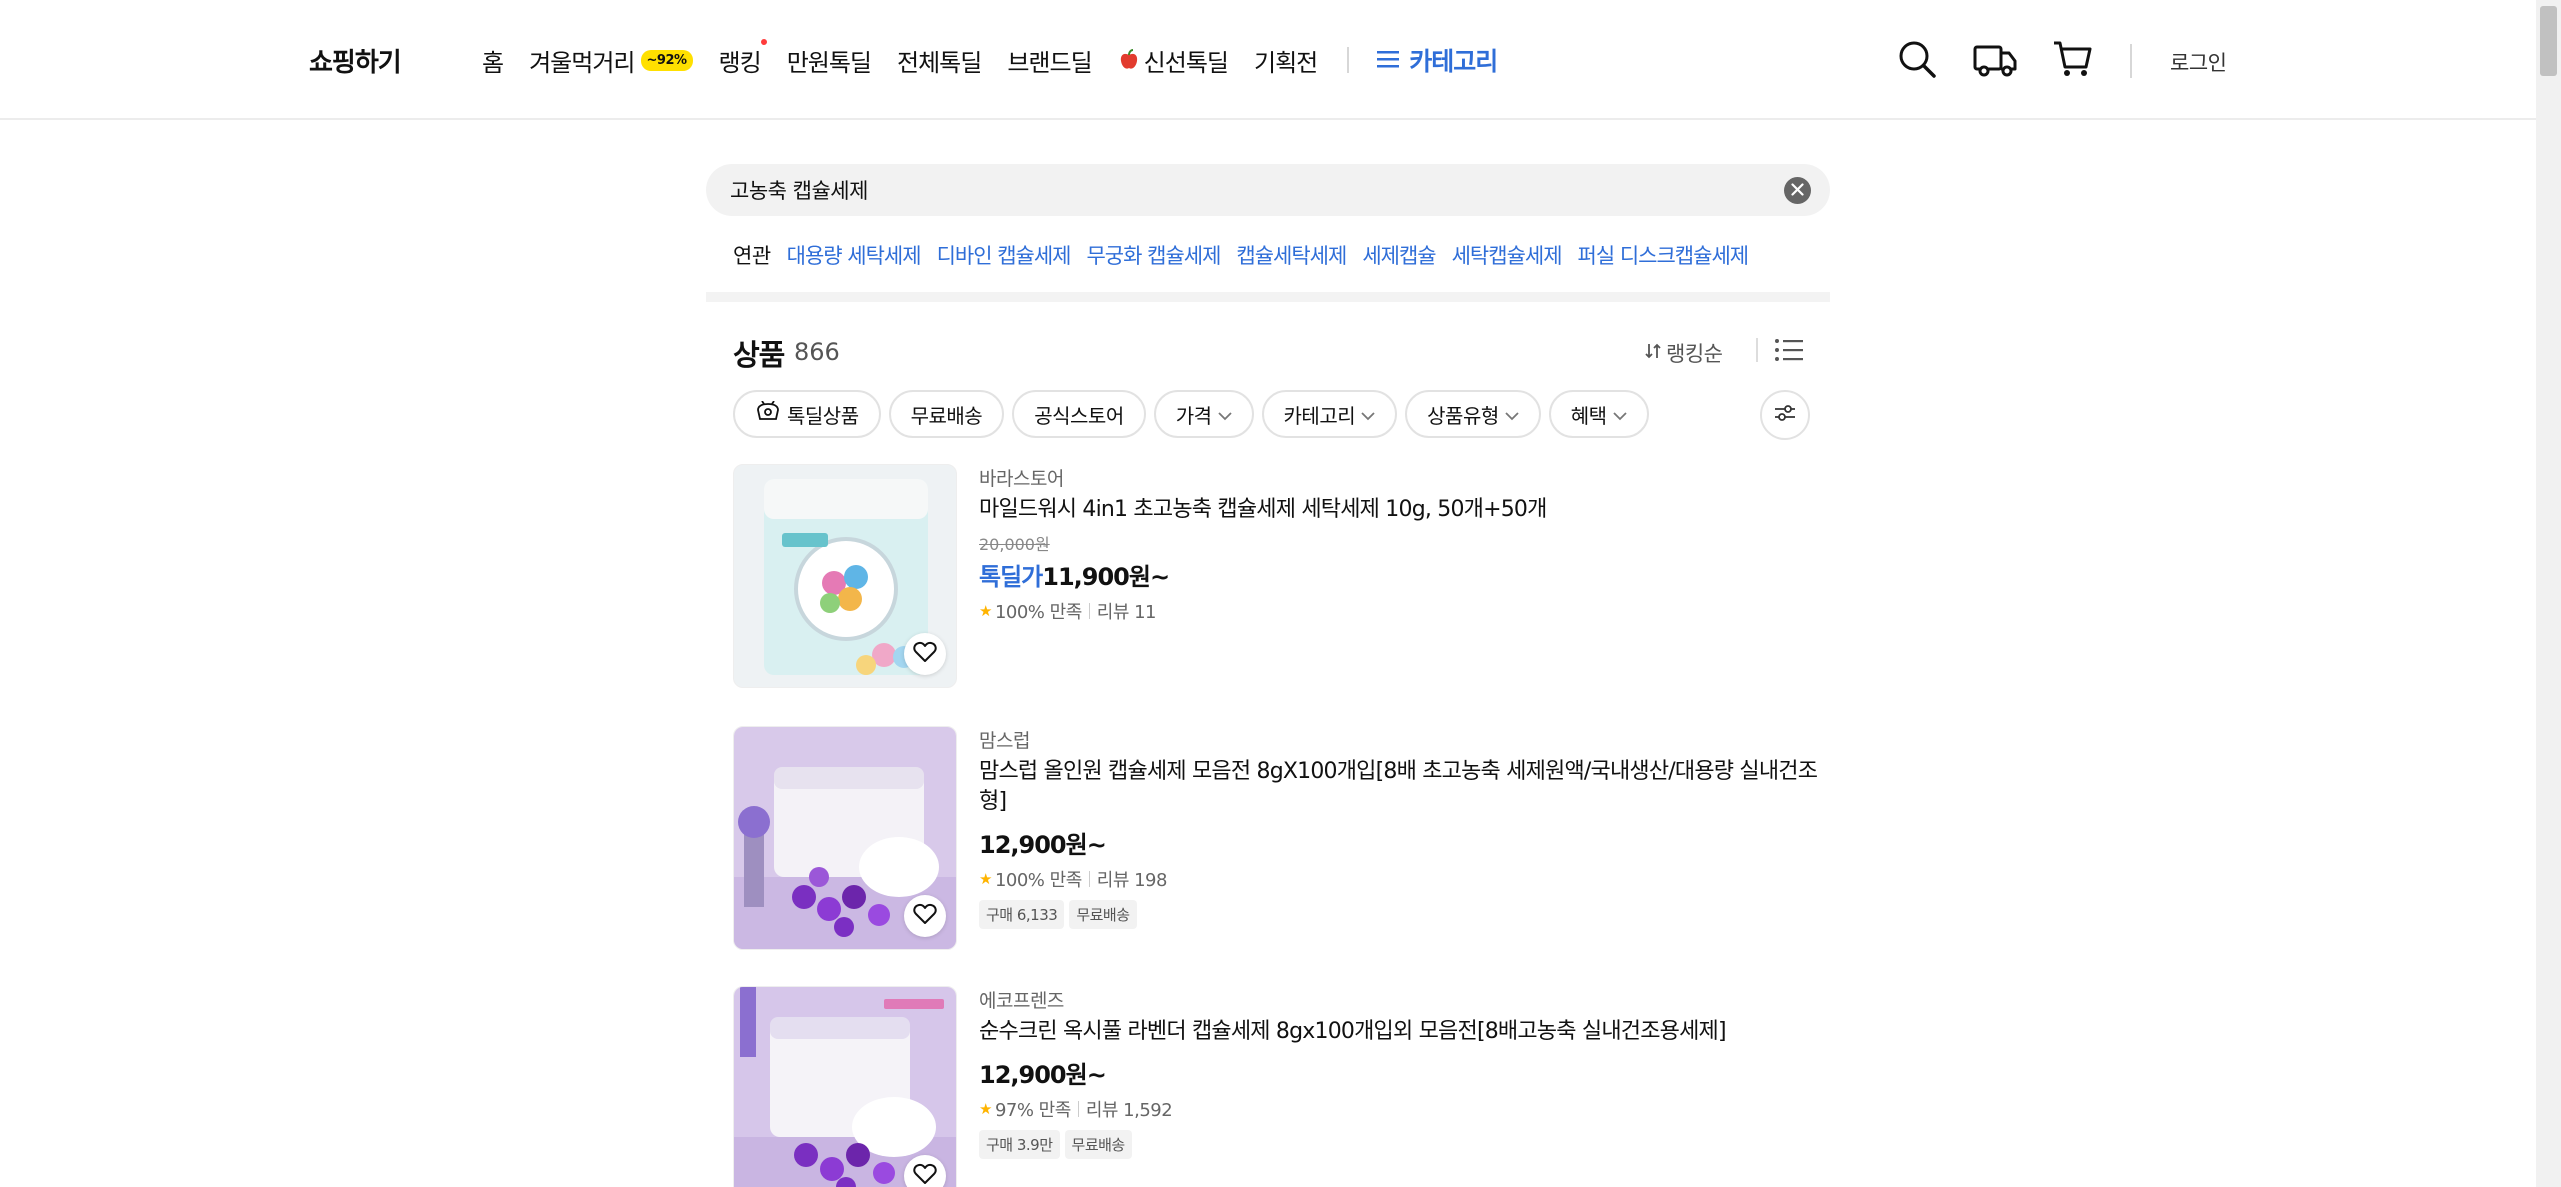 The width and height of the screenshot is (2561, 1187). I want to click on review-count: 리뷰 1,592, so click(1129, 1110).